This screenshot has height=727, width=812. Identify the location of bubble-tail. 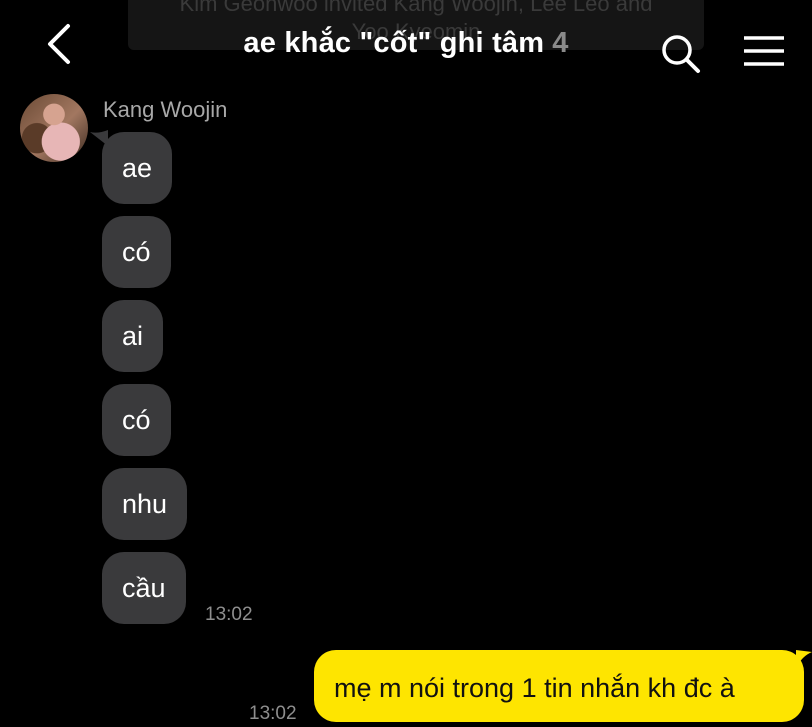
(804, 659).